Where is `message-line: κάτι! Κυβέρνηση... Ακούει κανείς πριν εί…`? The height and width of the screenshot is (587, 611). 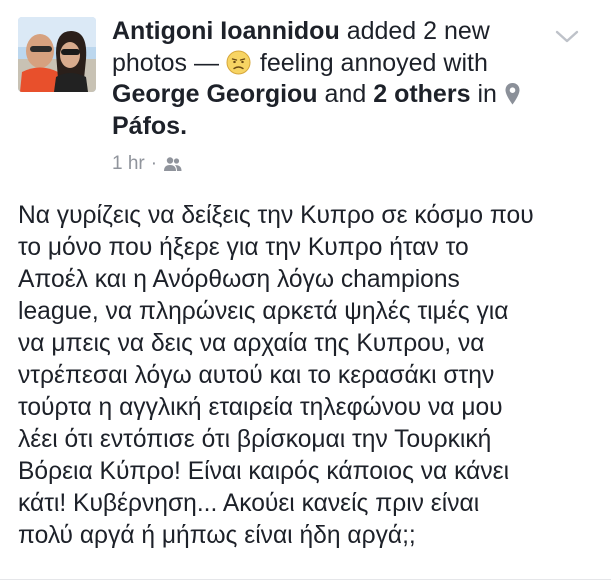
message-line: κάτι! Κυβέρνηση... Ακούει κανείς πριν εί… is located at coordinates (249, 503).